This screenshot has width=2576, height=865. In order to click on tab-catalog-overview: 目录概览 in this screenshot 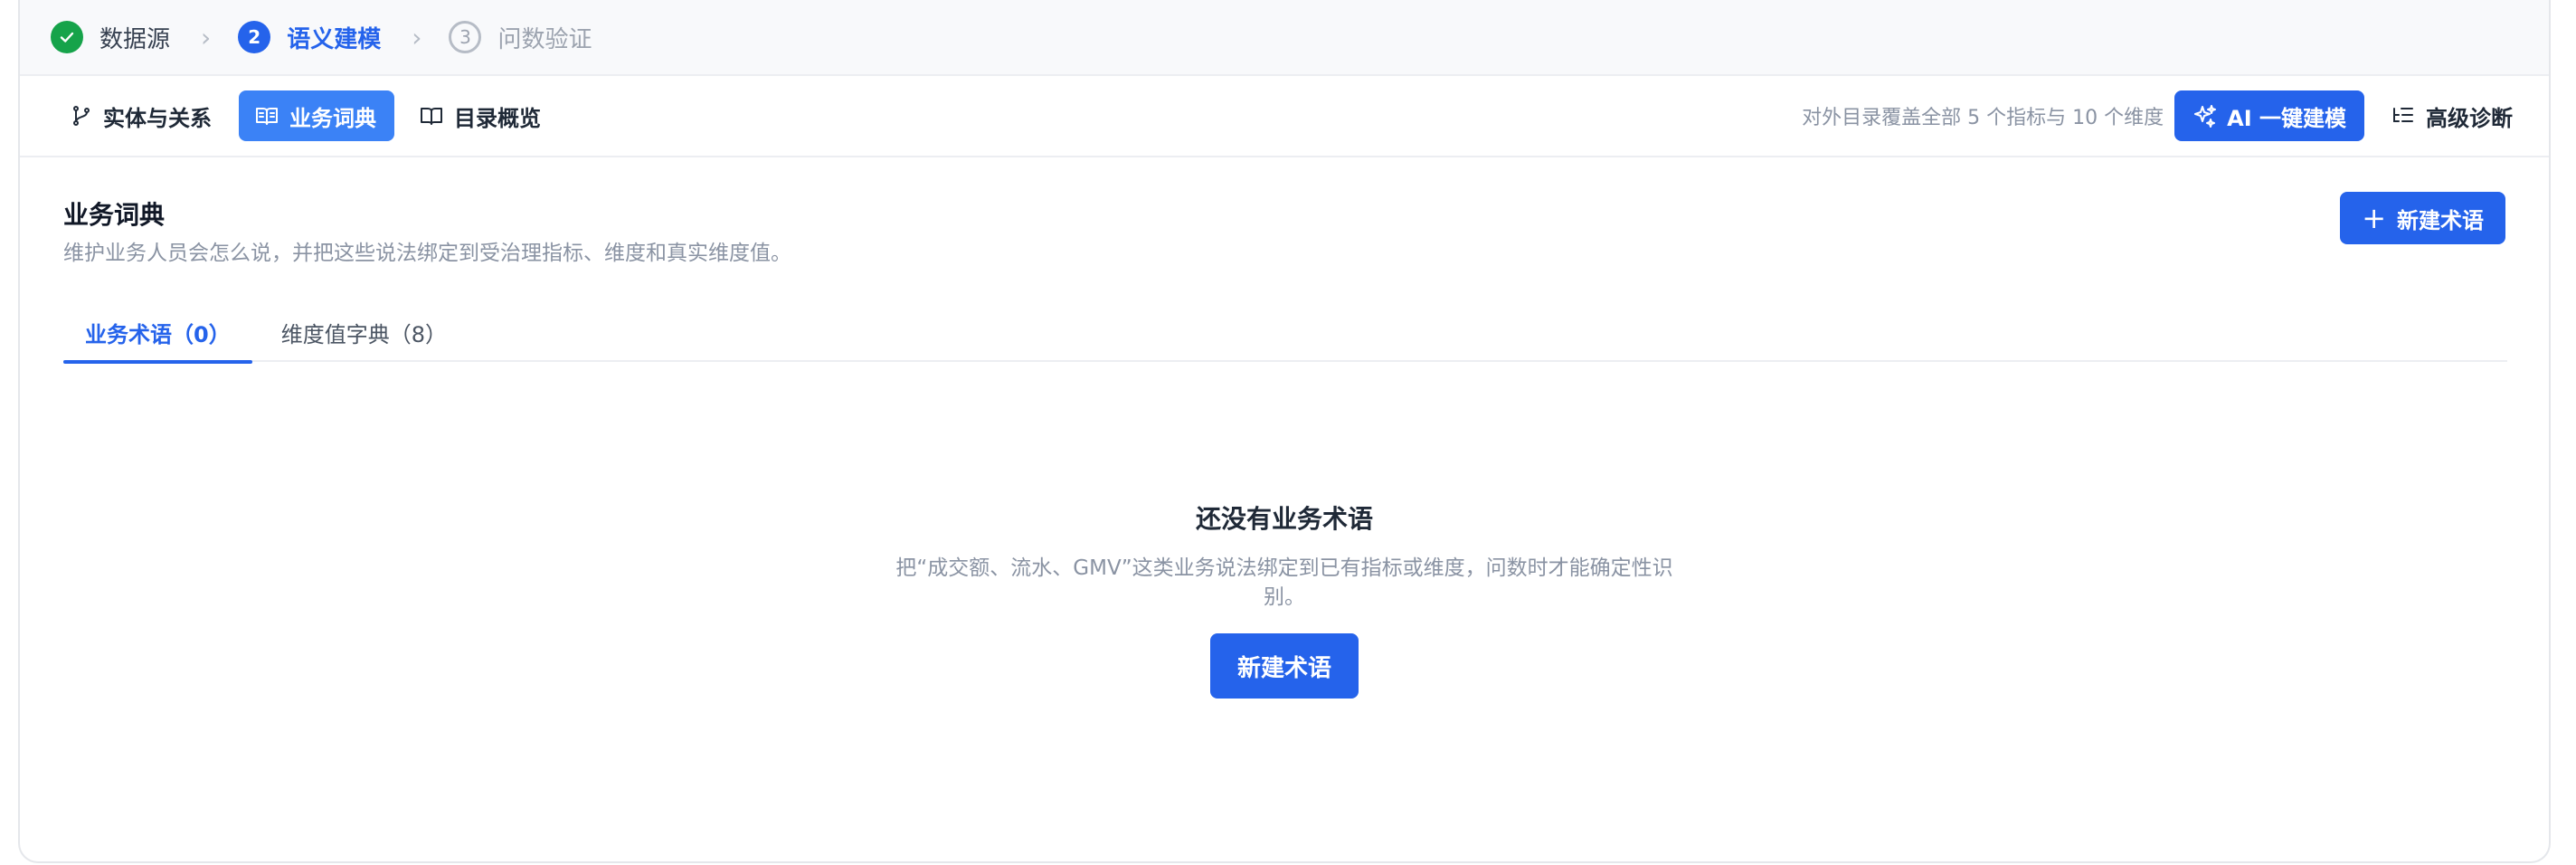, I will do `click(481, 115)`.